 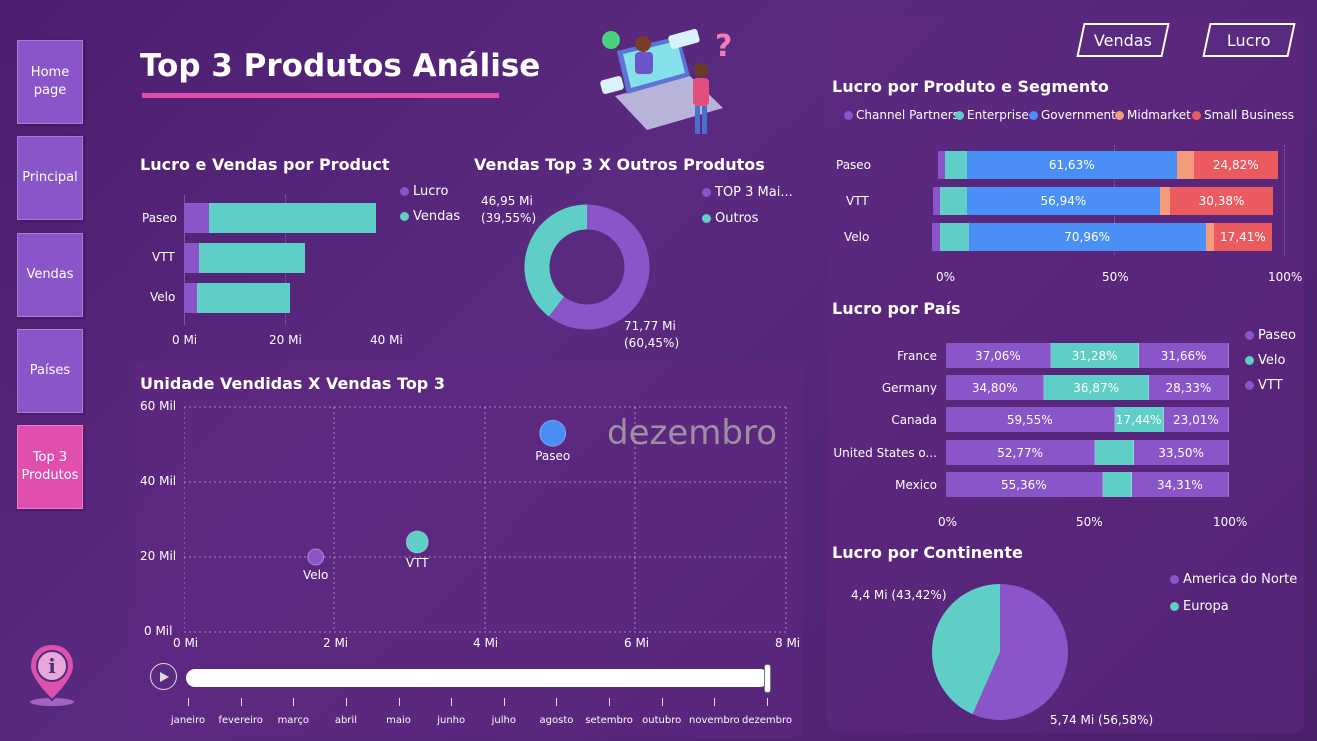 I want to click on donut-title: Vendas Top 3 X Outros Produtos, so click(x=619, y=164).